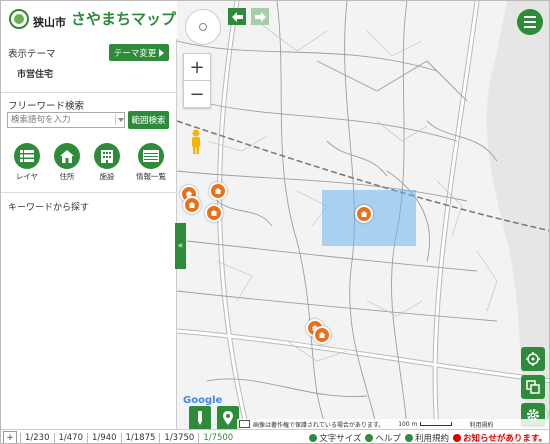 This screenshot has height=444, width=550. Describe the element at coordinates (67, 156) in the screenshot. I see `home-icon` at that location.